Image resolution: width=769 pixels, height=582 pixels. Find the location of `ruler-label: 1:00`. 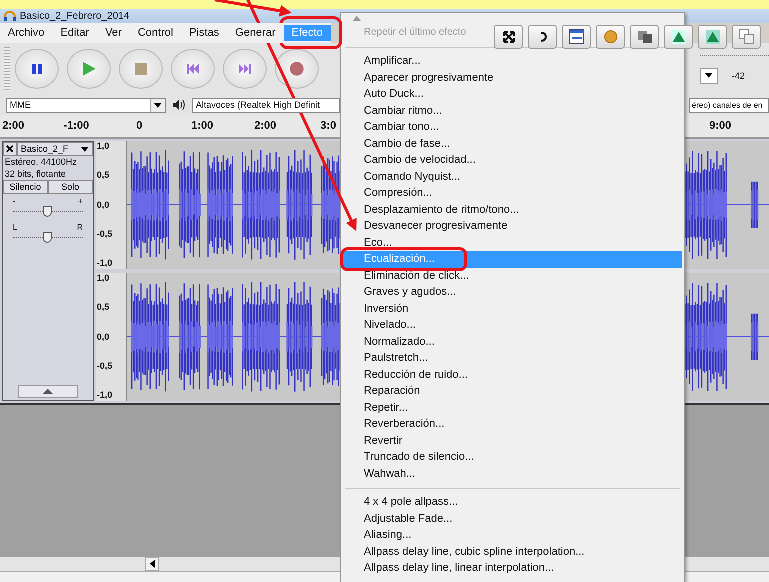

ruler-label: 1:00 is located at coordinates (202, 126).